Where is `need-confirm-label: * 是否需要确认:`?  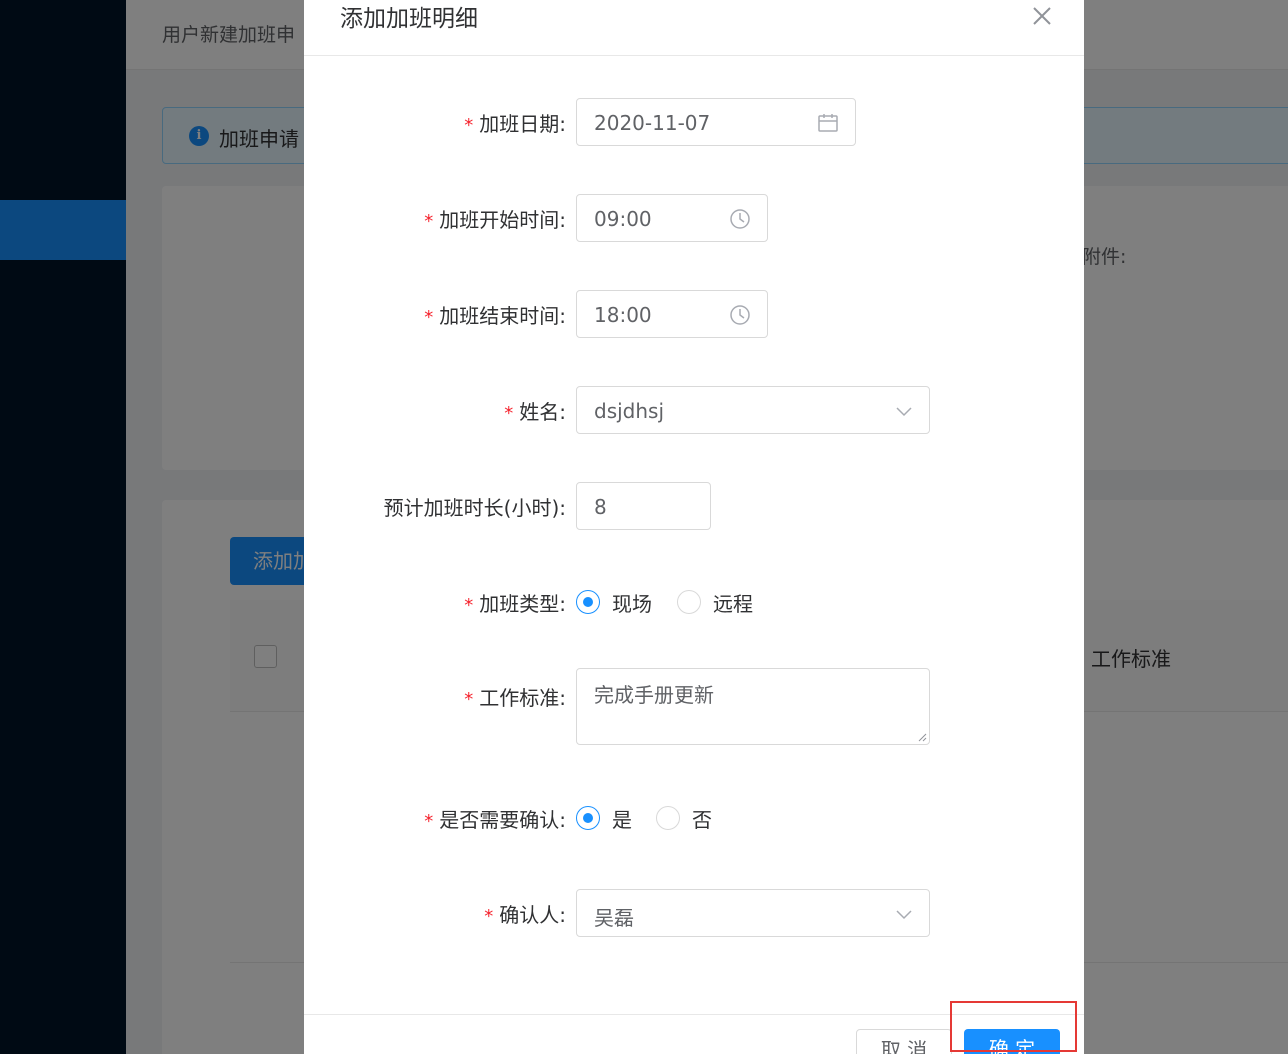
need-confirm-label: * 是否需要确认: is located at coordinates (495, 818).